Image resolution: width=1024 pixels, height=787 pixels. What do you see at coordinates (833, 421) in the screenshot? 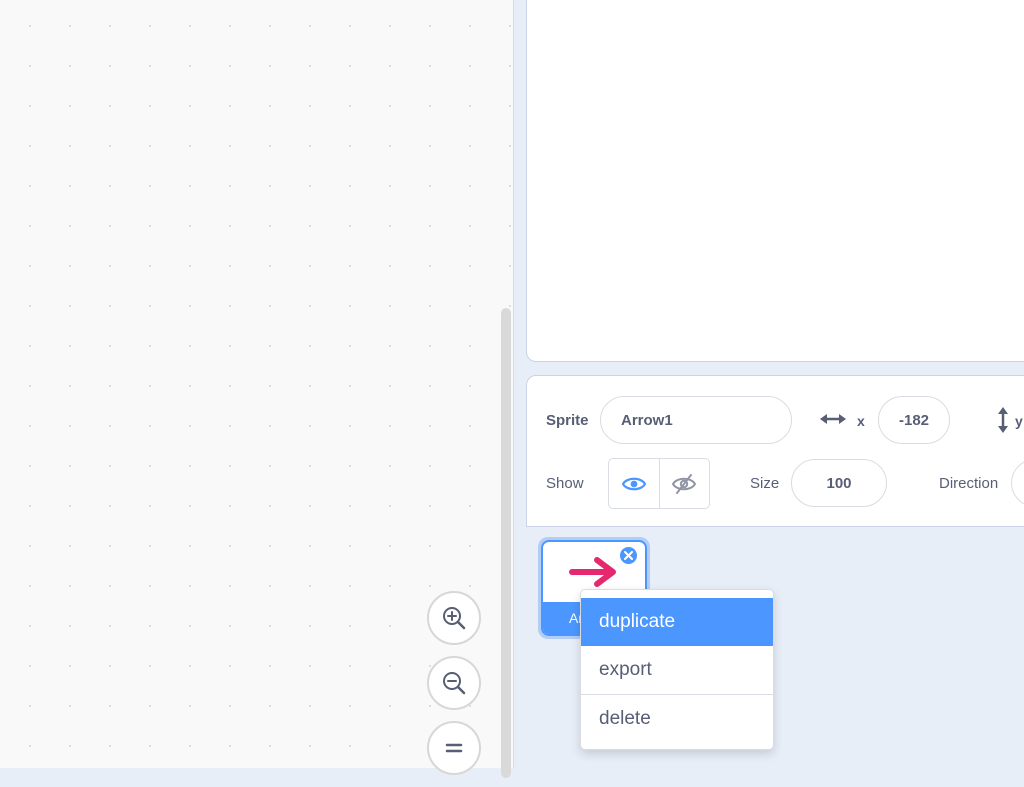
I see `horizontal-arrows-icon` at bounding box center [833, 421].